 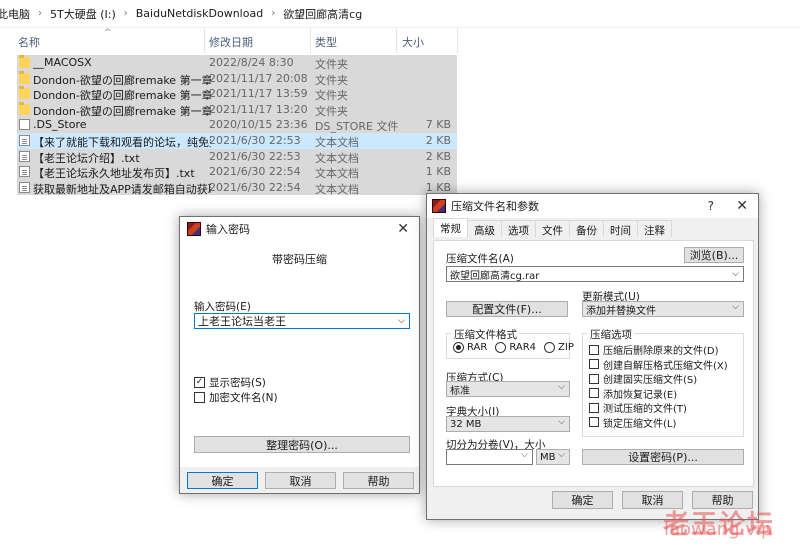 What do you see at coordinates (466, 424) in the screenshot?
I see `dictionary-size-value: 32 MB` at bounding box center [466, 424].